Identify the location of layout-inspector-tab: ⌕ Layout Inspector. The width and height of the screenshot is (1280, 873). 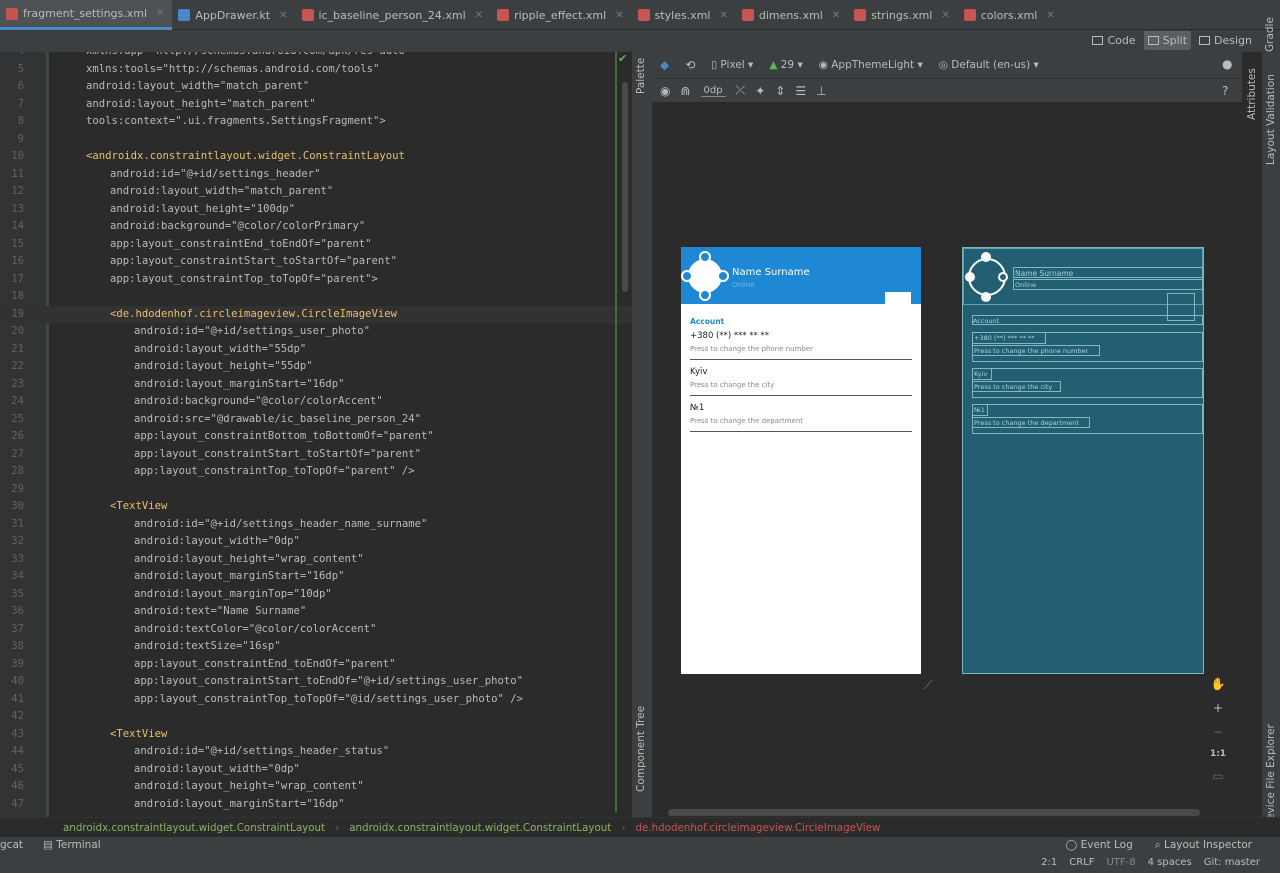
(1203, 845).